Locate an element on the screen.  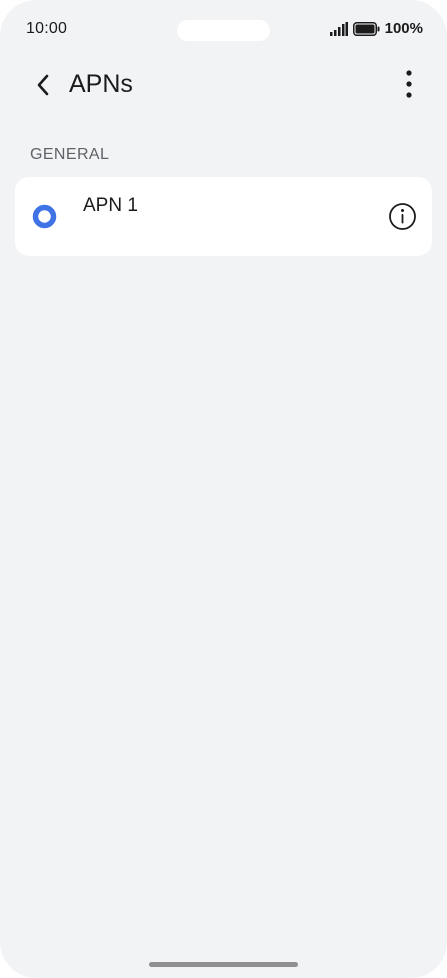
battery-percent: 100% is located at coordinates (403, 28).